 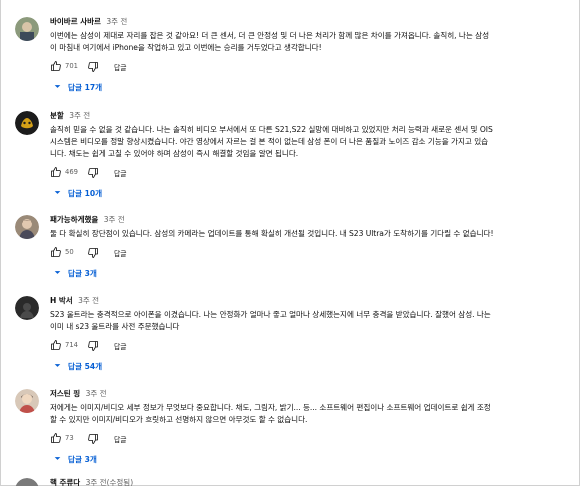 I want to click on comment-body: 핵 주류다 3주 전(수정됨), so click(x=312, y=482).